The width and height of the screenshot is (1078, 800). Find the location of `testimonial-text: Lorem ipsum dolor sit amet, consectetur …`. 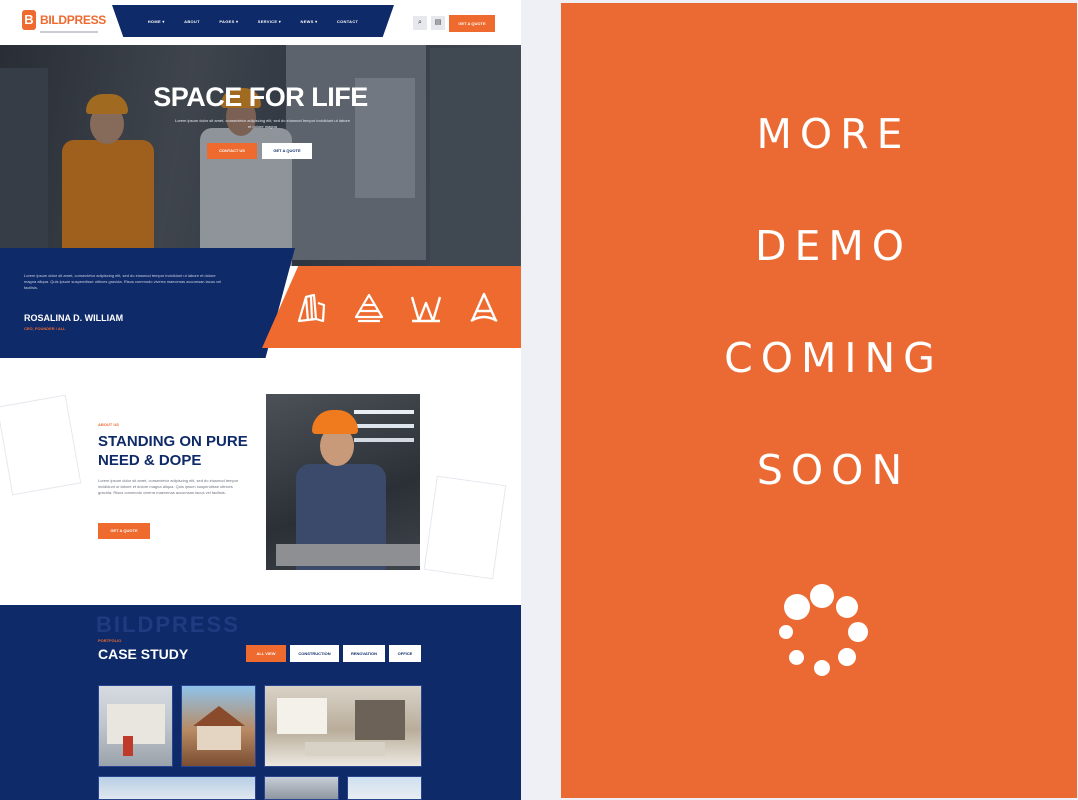

testimonial-text: Lorem ipsum dolor sit amet, consectetur … is located at coordinates (123, 281).